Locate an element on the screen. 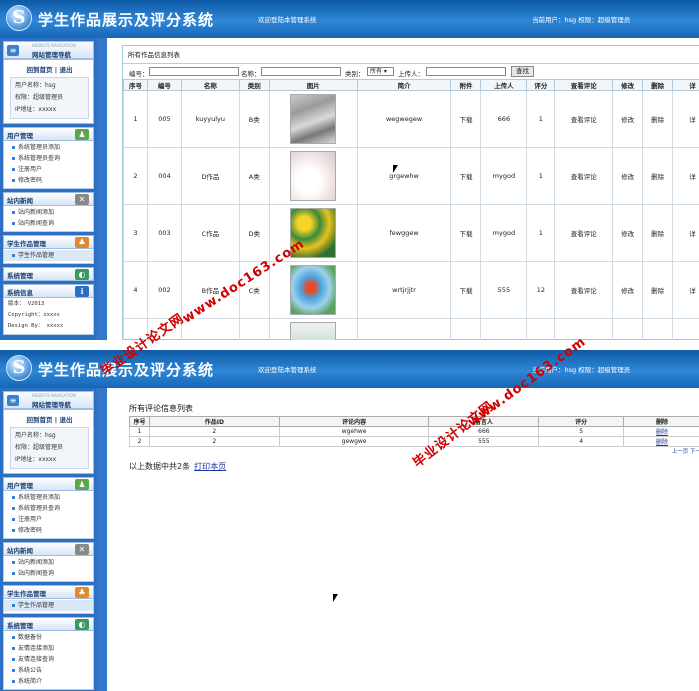 Image resolution: width=699 pixels, height=691 pixels. uploader-input is located at coordinates (466, 71).